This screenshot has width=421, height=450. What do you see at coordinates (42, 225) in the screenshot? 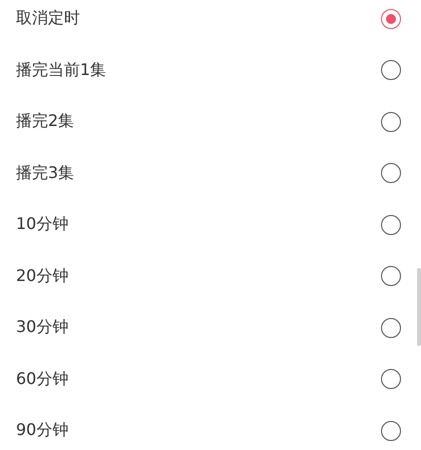
I see `option-label: 10分钟` at bounding box center [42, 225].